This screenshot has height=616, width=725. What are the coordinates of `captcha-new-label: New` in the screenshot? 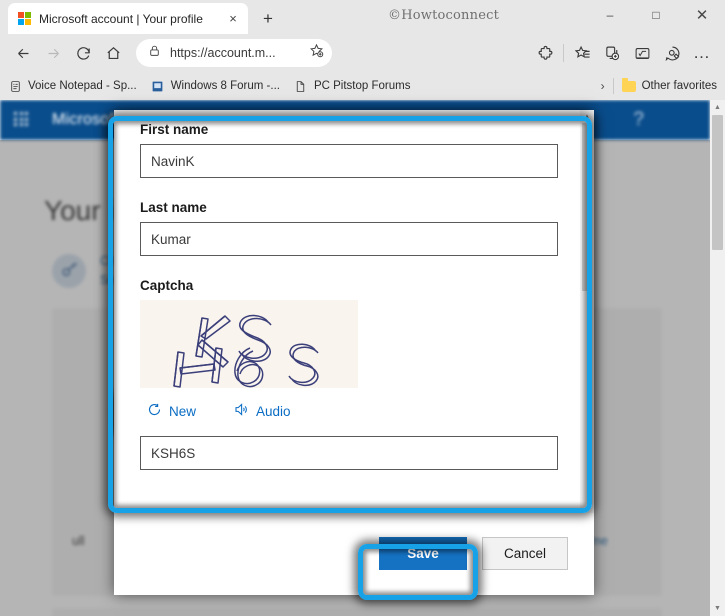 It's located at (183, 411).